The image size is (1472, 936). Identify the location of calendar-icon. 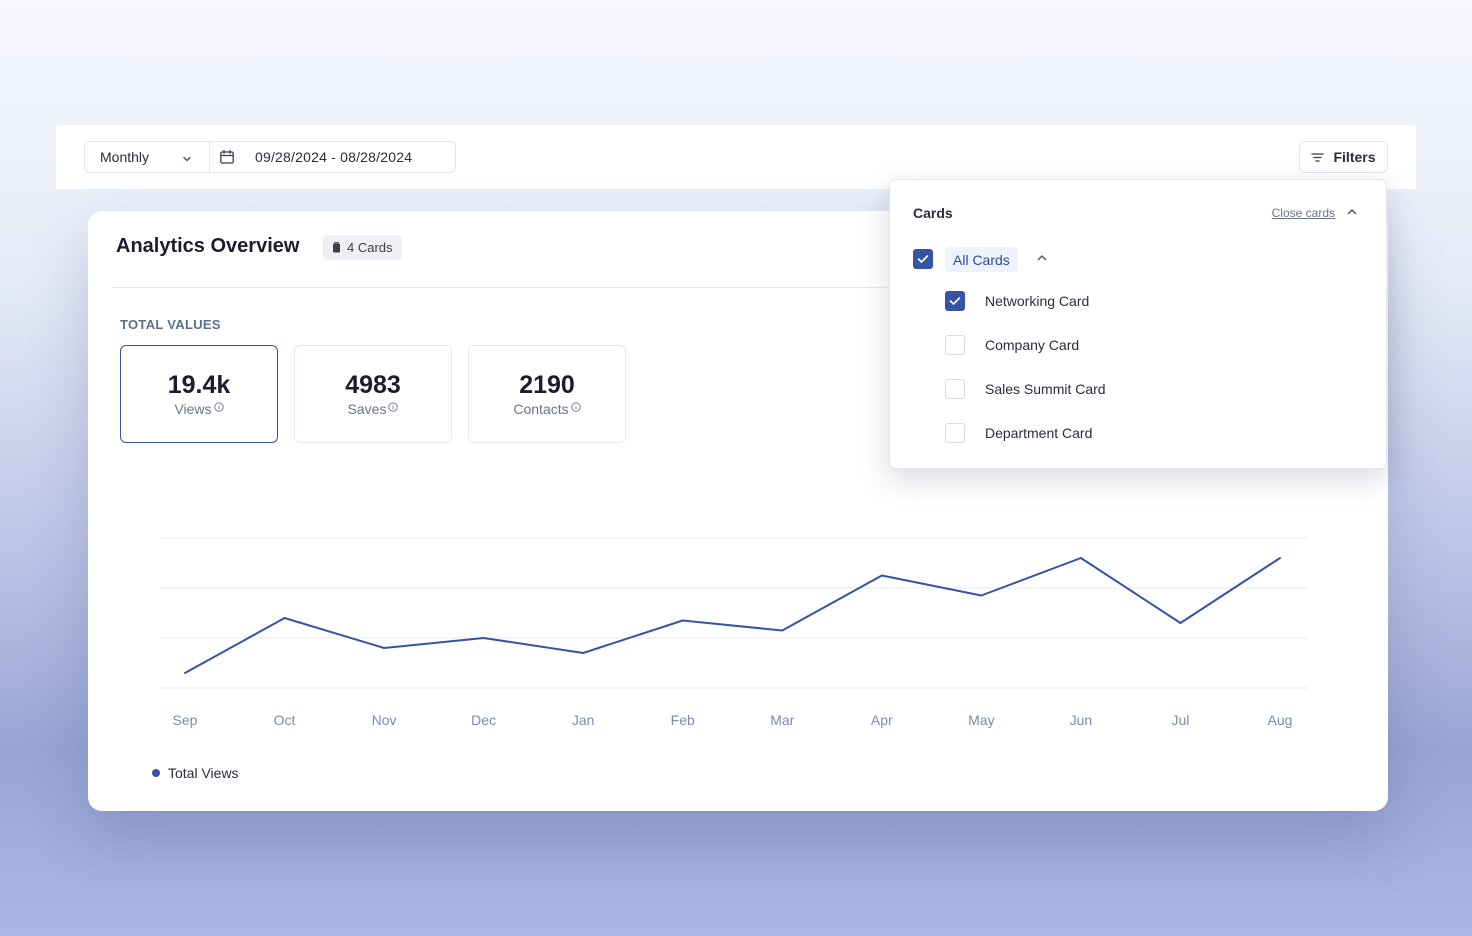
(227, 157).